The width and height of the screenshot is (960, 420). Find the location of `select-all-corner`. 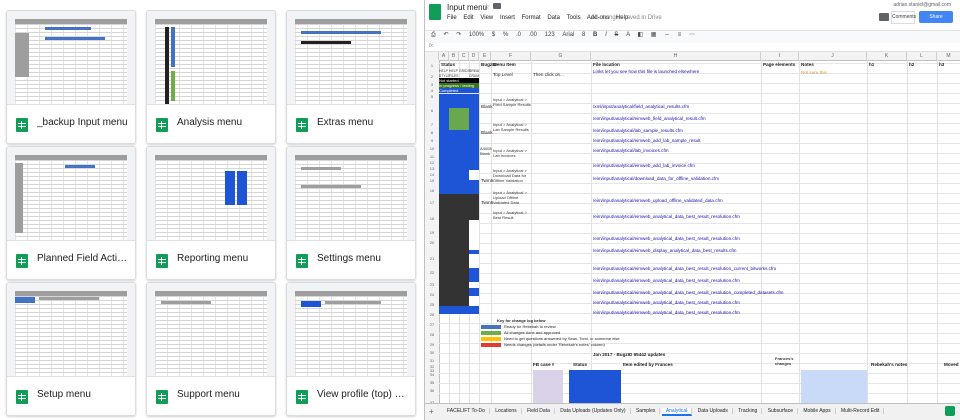

select-all-corner is located at coordinates (432, 56).